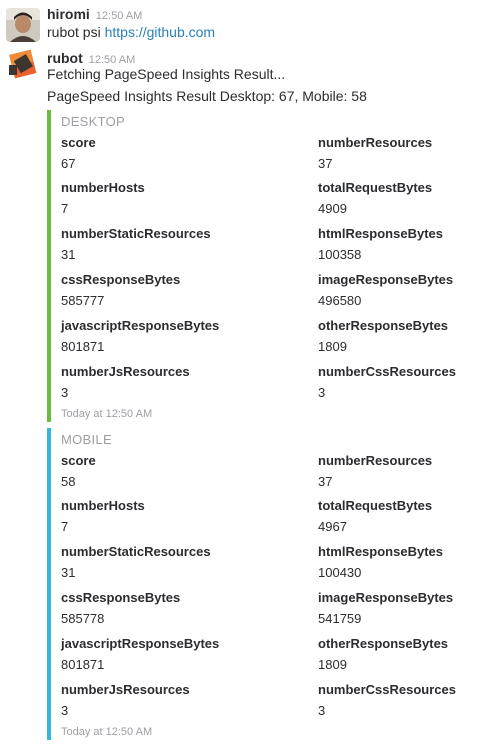 This screenshot has width=490, height=750. I want to click on field-value: 496580, so click(340, 300).